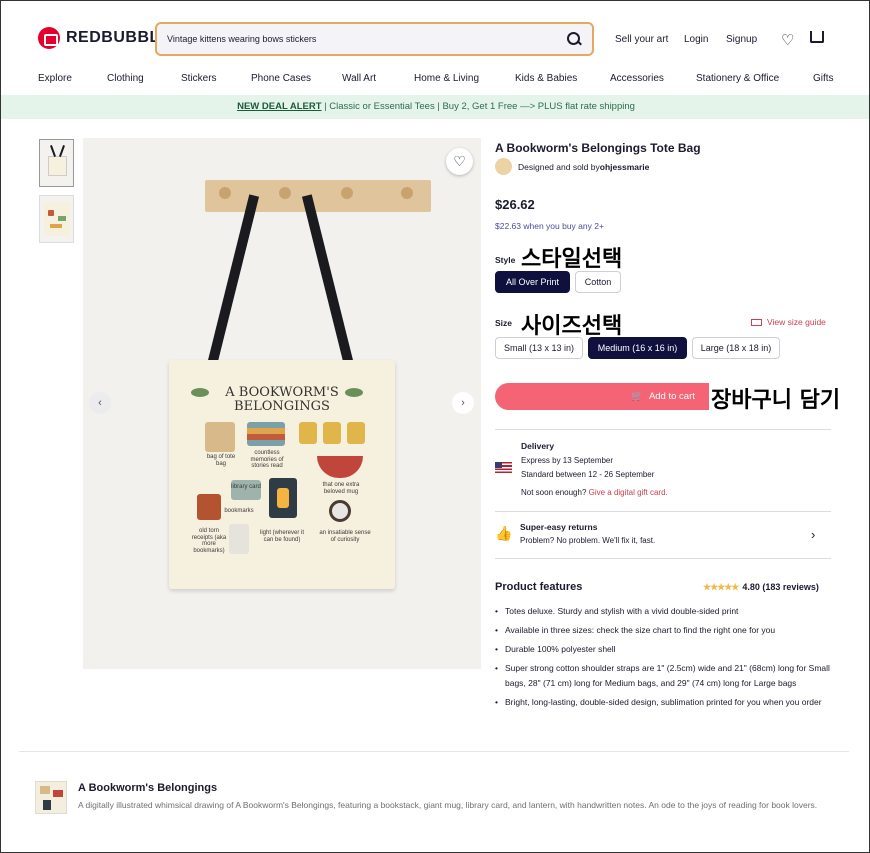 This screenshot has height=853, width=870. I want to click on nav-clothing: Clothing, so click(125, 78).